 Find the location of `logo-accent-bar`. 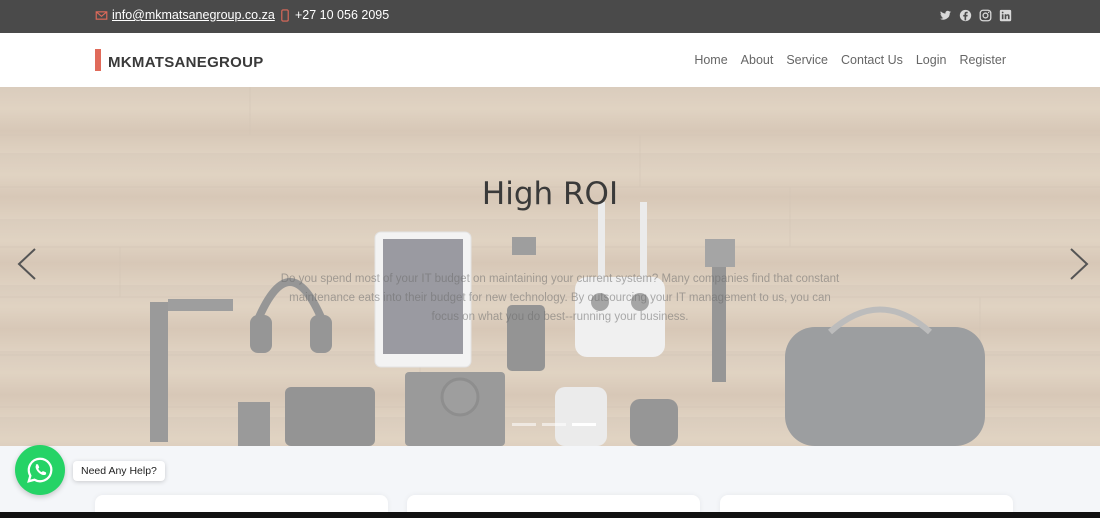

logo-accent-bar is located at coordinates (98, 60).